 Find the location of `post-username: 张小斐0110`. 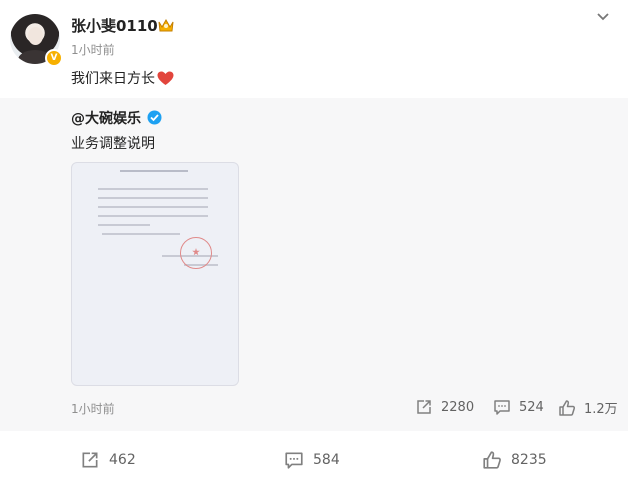

post-username: 张小斐0110 is located at coordinates (114, 25).